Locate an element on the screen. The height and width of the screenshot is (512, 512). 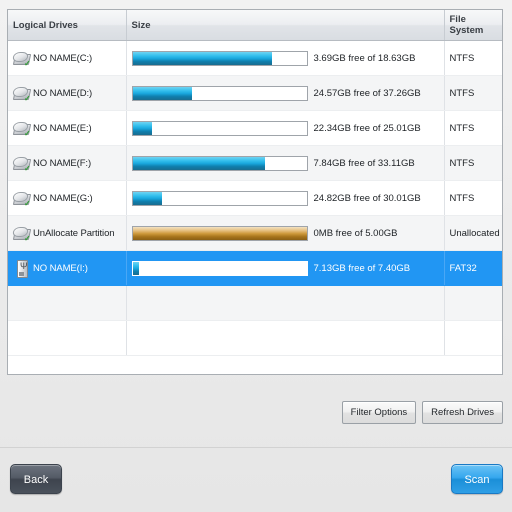
drive-size-cell: 7.84GB free of 33.11GB is located at coordinates (285, 163).